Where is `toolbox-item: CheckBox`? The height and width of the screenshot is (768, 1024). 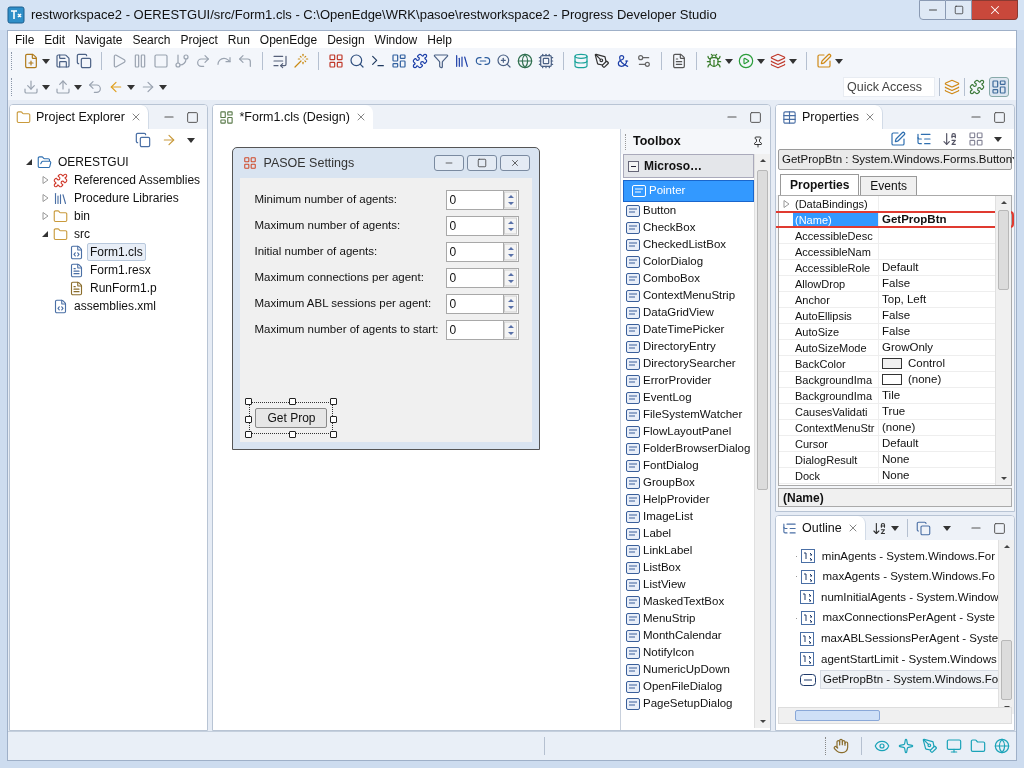
toolbox-item: CheckBox is located at coordinates (688, 227).